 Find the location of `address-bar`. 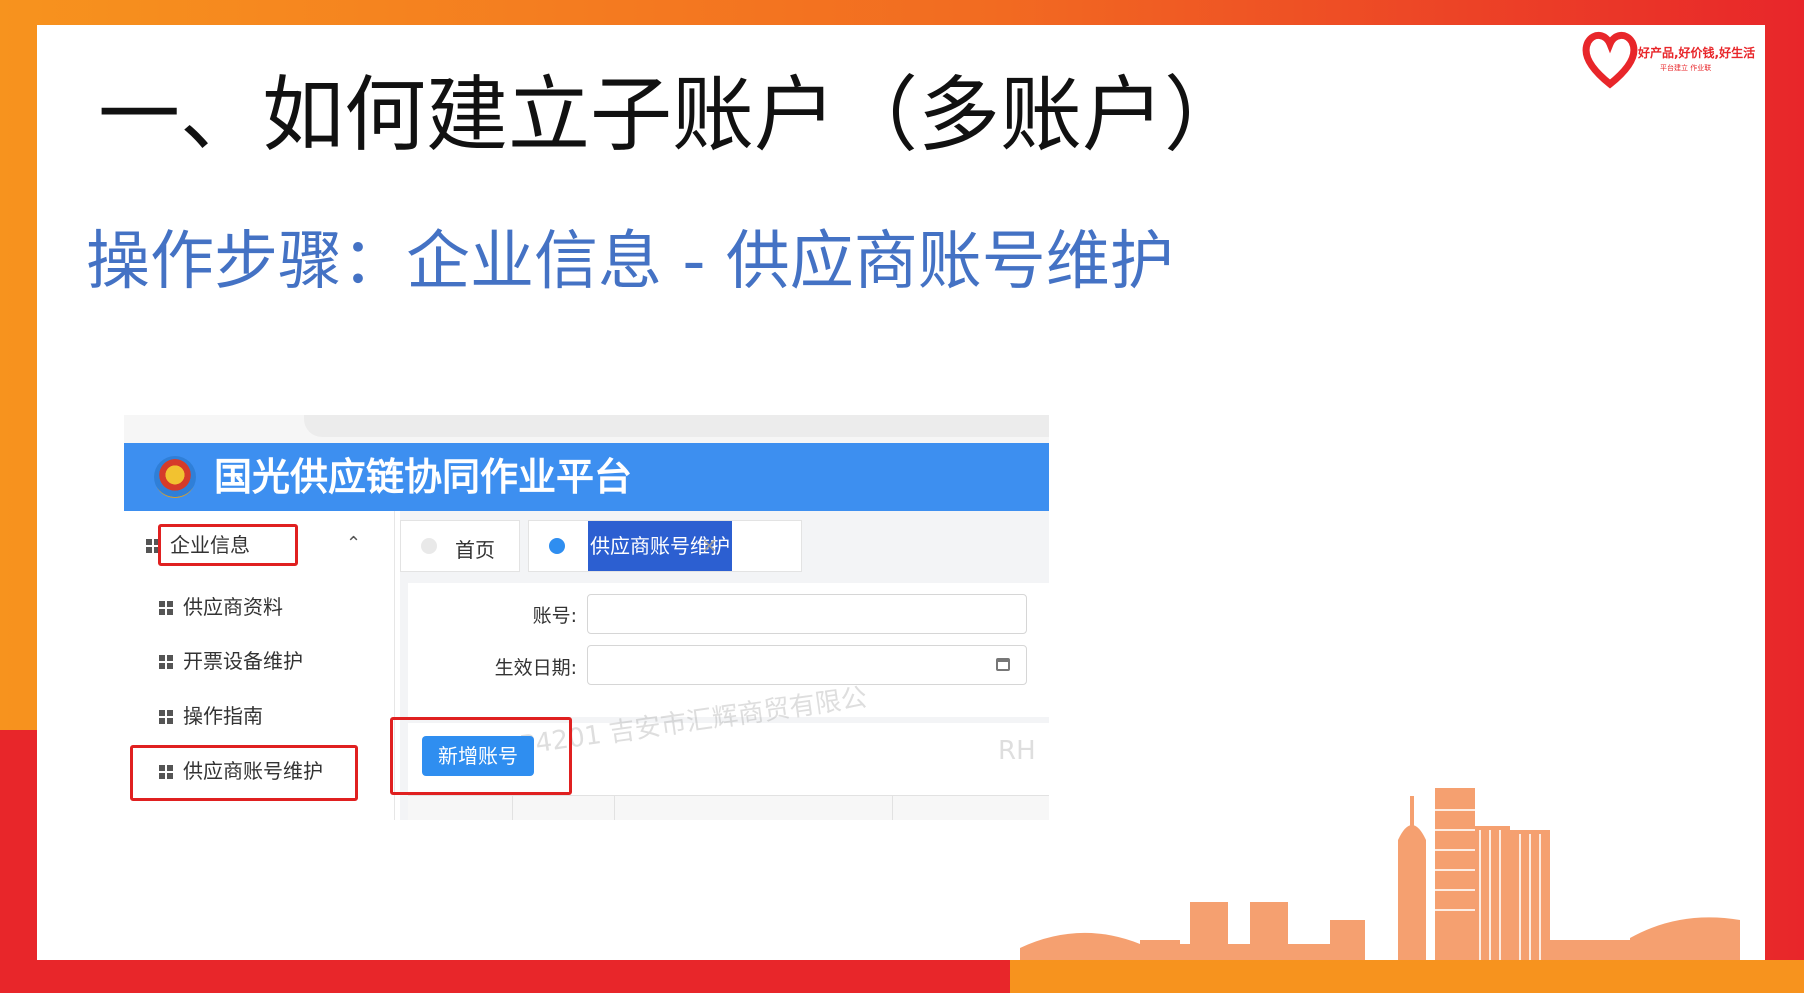

address-bar is located at coordinates (676, 426).